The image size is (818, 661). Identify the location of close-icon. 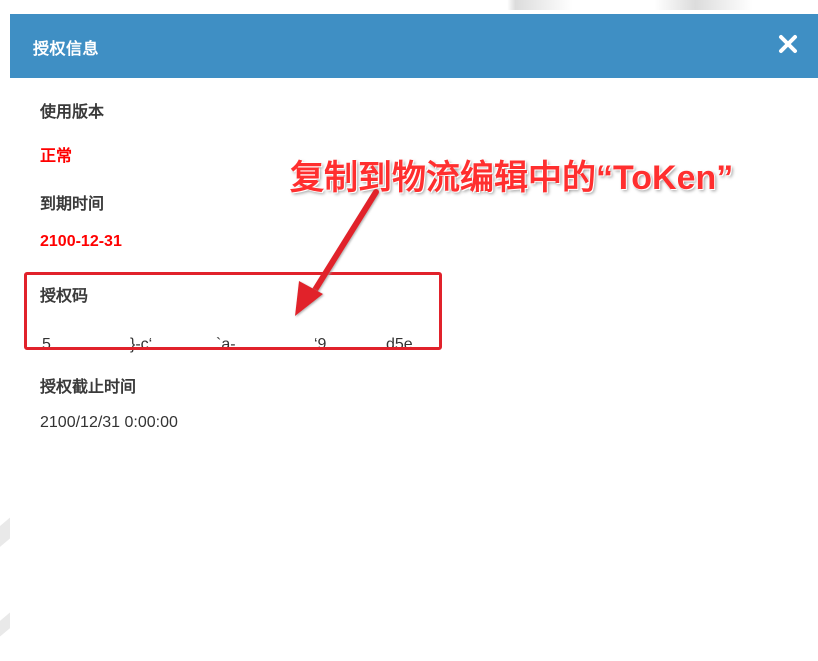
(788, 46).